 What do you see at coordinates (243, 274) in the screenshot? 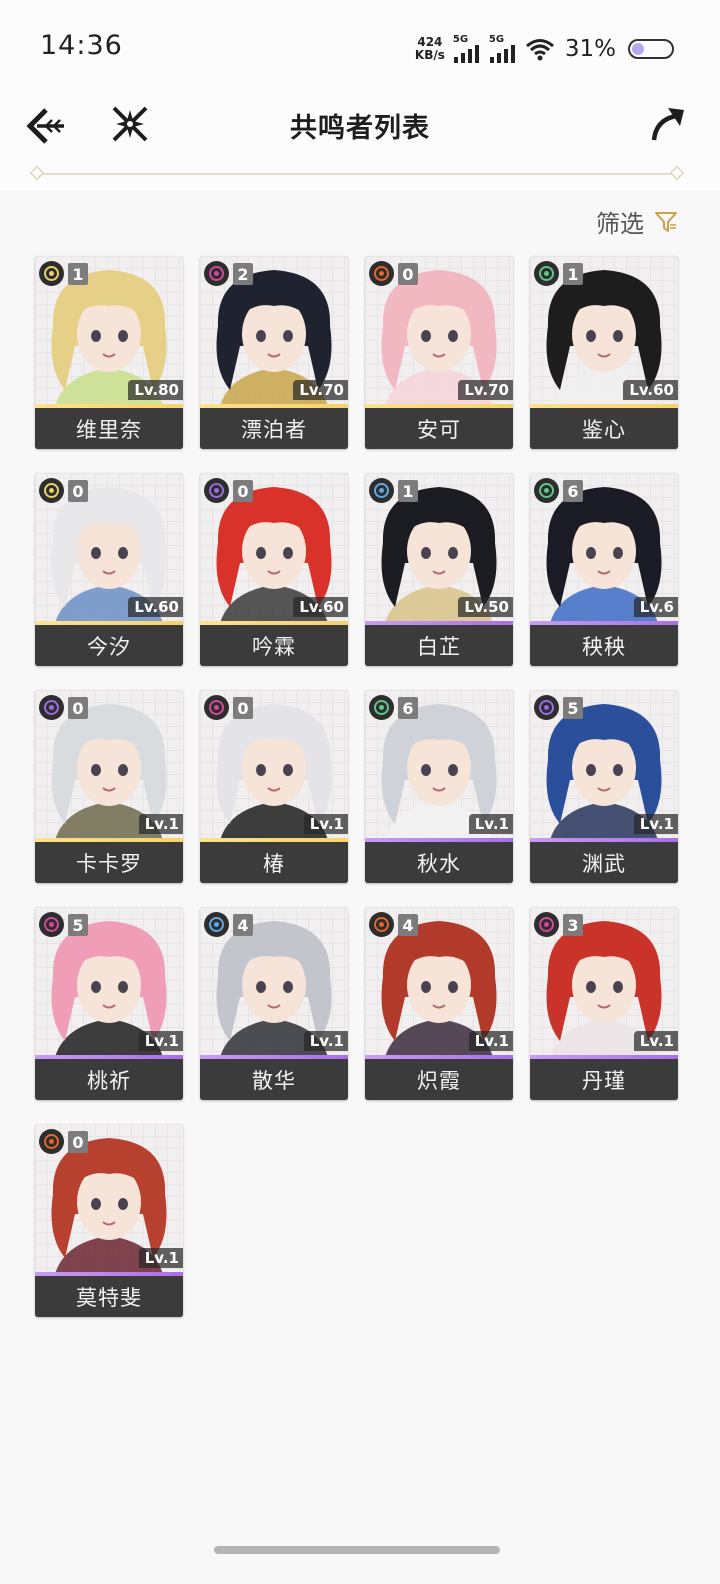
I see `resonance-chain-badge: 2` at bounding box center [243, 274].